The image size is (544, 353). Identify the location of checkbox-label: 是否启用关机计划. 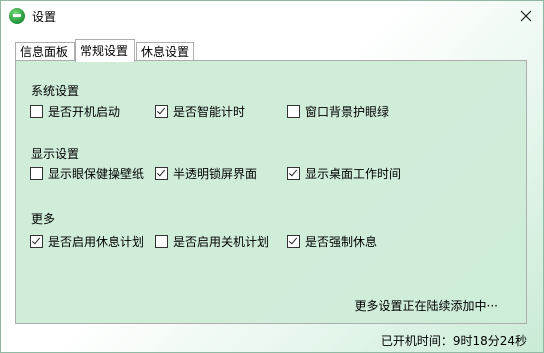
(221, 242).